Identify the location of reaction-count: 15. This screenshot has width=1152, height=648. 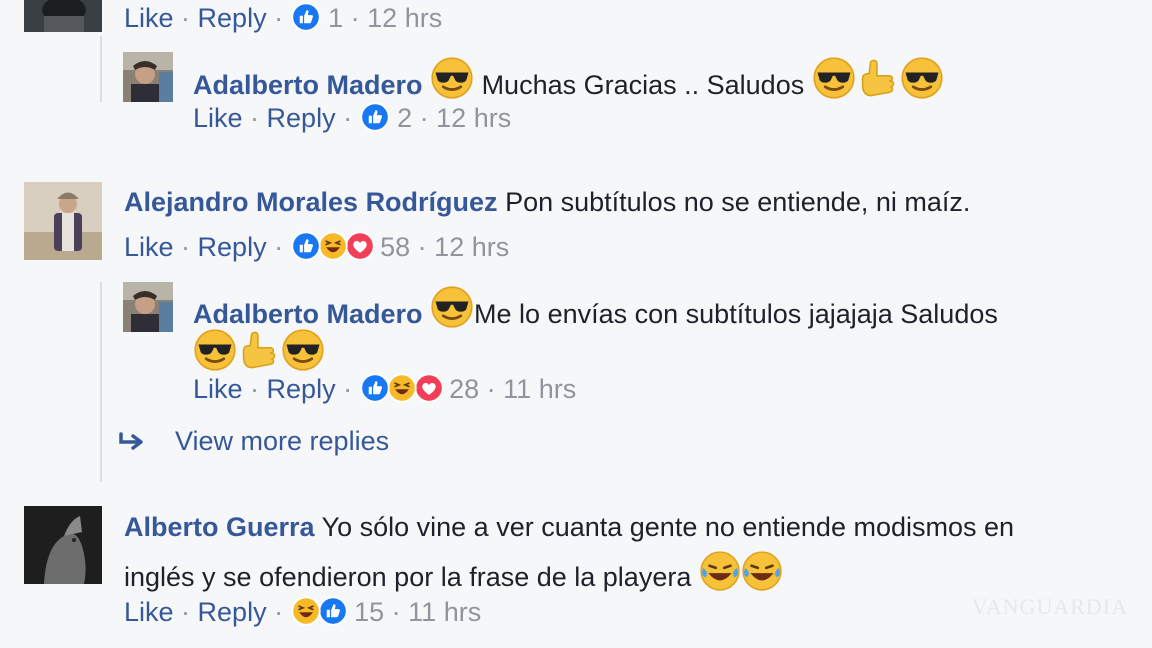
(369, 612).